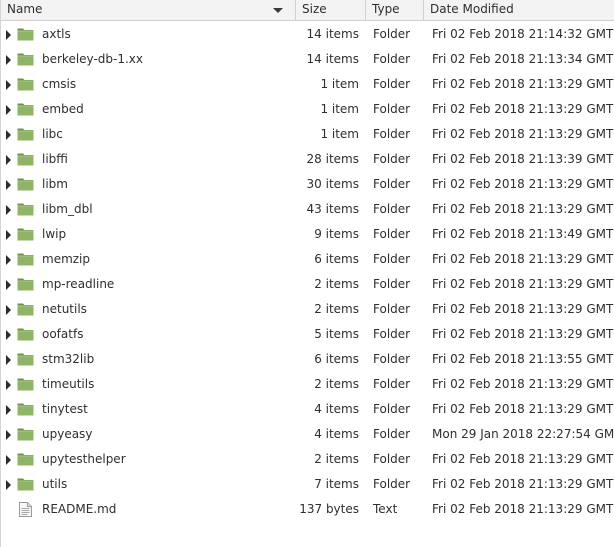 This screenshot has width=614, height=547. I want to click on text-file-icon, so click(25, 509).